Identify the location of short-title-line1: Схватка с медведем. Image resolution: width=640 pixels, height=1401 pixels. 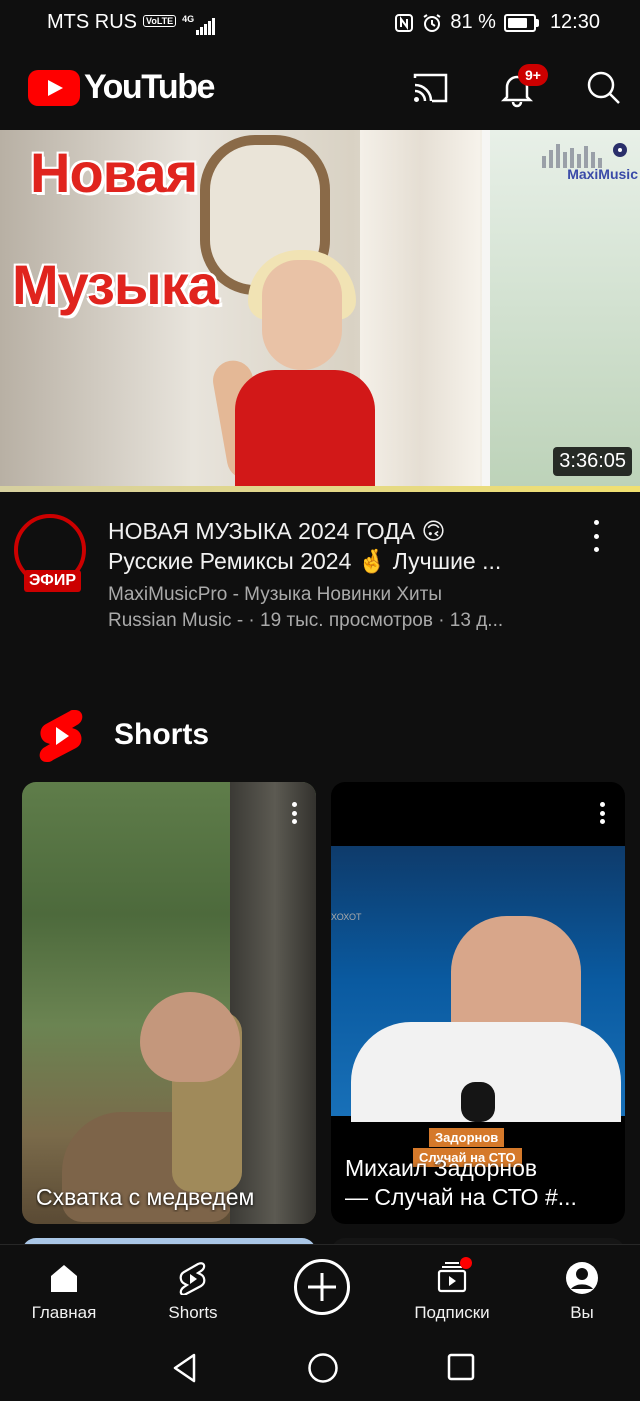
(145, 1197).